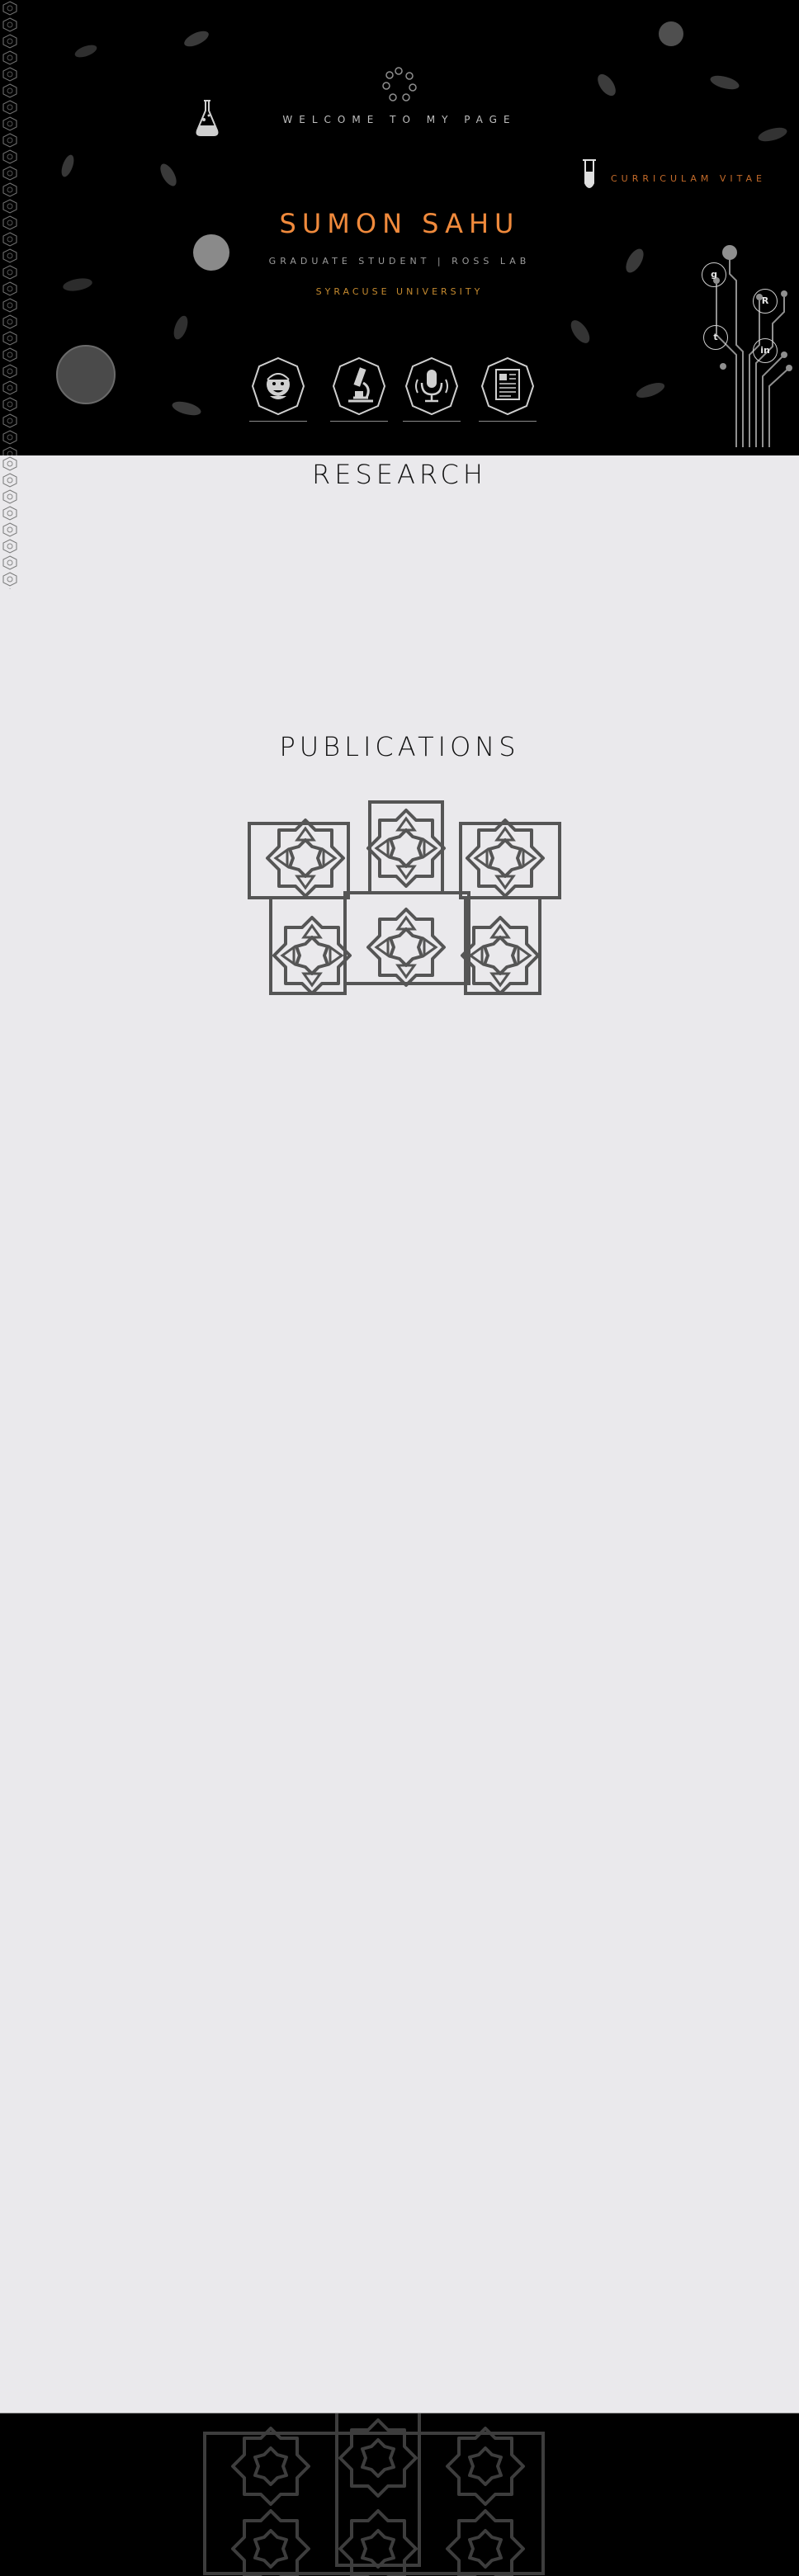 The width and height of the screenshot is (799, 2576). Describe the element at coordinates (766, 301) in the screenshot. I see `researchgate-link: R` at that location.